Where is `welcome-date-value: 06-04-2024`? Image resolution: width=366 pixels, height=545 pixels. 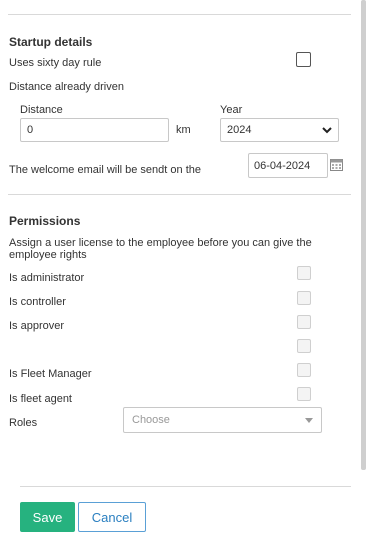
welcome-date-value: 06-04-2024 is located at coordinates (282, 165).